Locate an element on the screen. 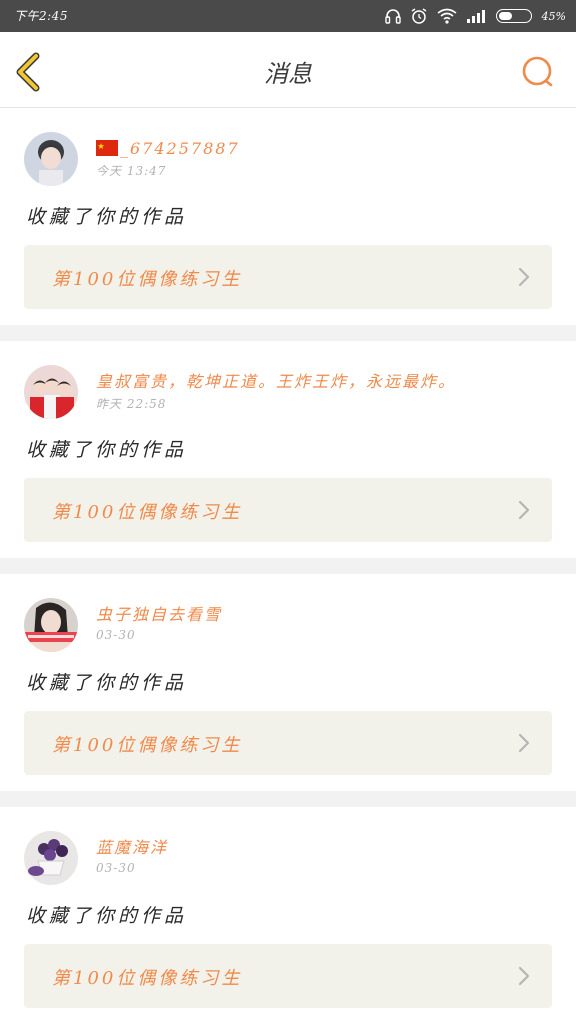  notification-header: 虫子独自去看雪 03-30 is located at coordinates (288, 614).